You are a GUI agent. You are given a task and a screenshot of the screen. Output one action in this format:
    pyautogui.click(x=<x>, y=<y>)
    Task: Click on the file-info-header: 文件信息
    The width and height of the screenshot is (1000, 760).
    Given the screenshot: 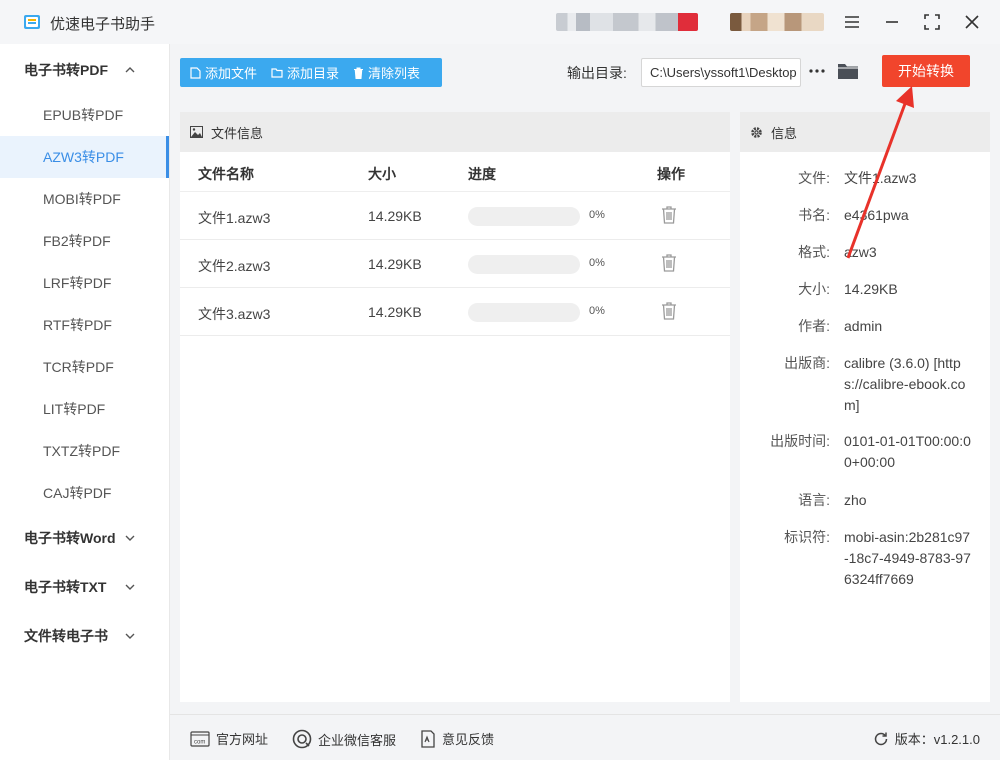 What is the action you would take?
    pyautogui.click(x=455, y=132)
    